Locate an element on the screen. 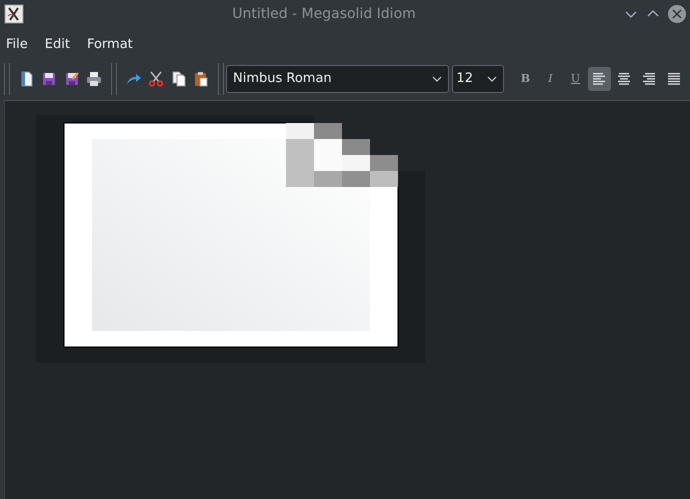 The width and height of the screenshot is (690, 499). menu-item: Format is located at coordinates (109, 44).